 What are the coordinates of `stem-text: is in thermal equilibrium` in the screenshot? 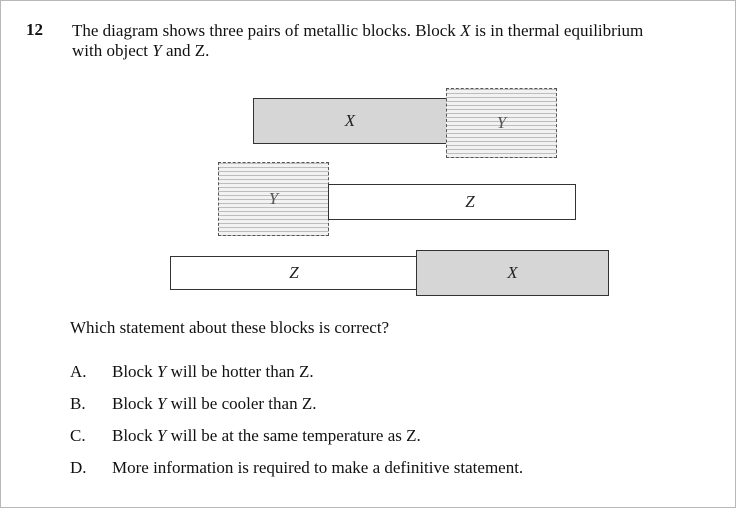 It's located at (557, 30).